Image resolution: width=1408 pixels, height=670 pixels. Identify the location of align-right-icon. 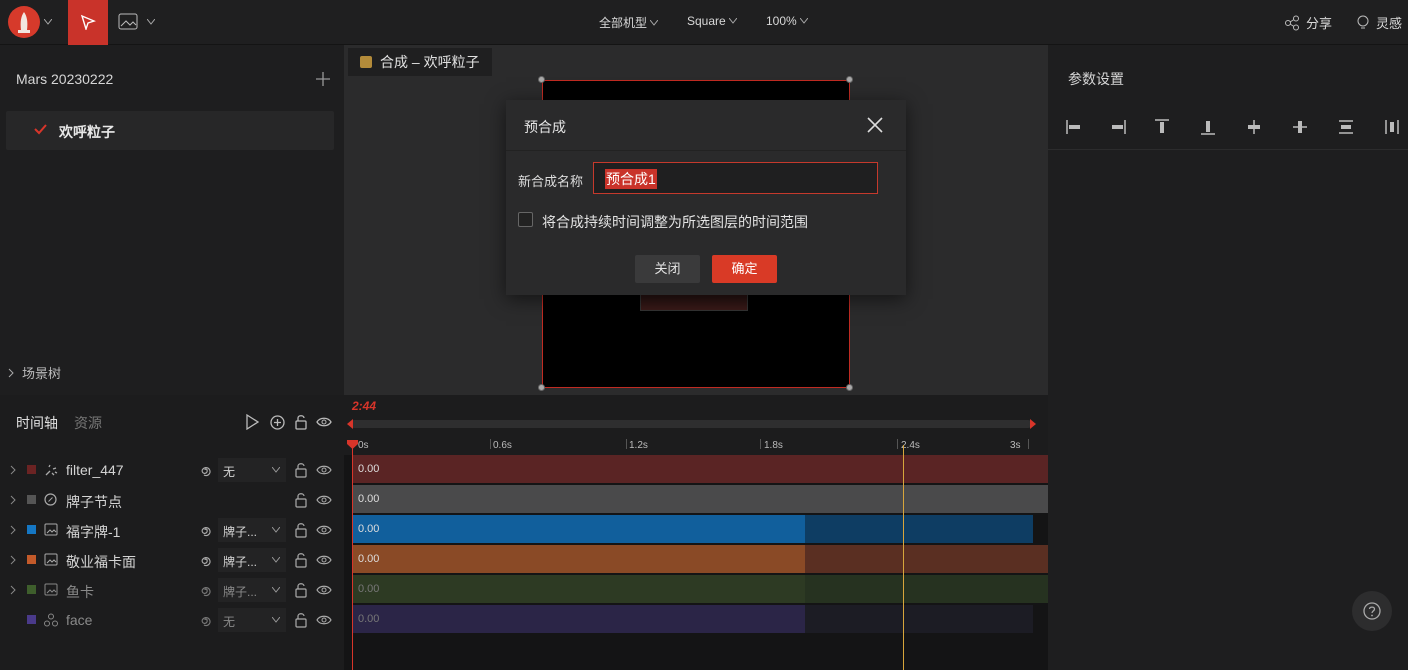
(1118, 127).